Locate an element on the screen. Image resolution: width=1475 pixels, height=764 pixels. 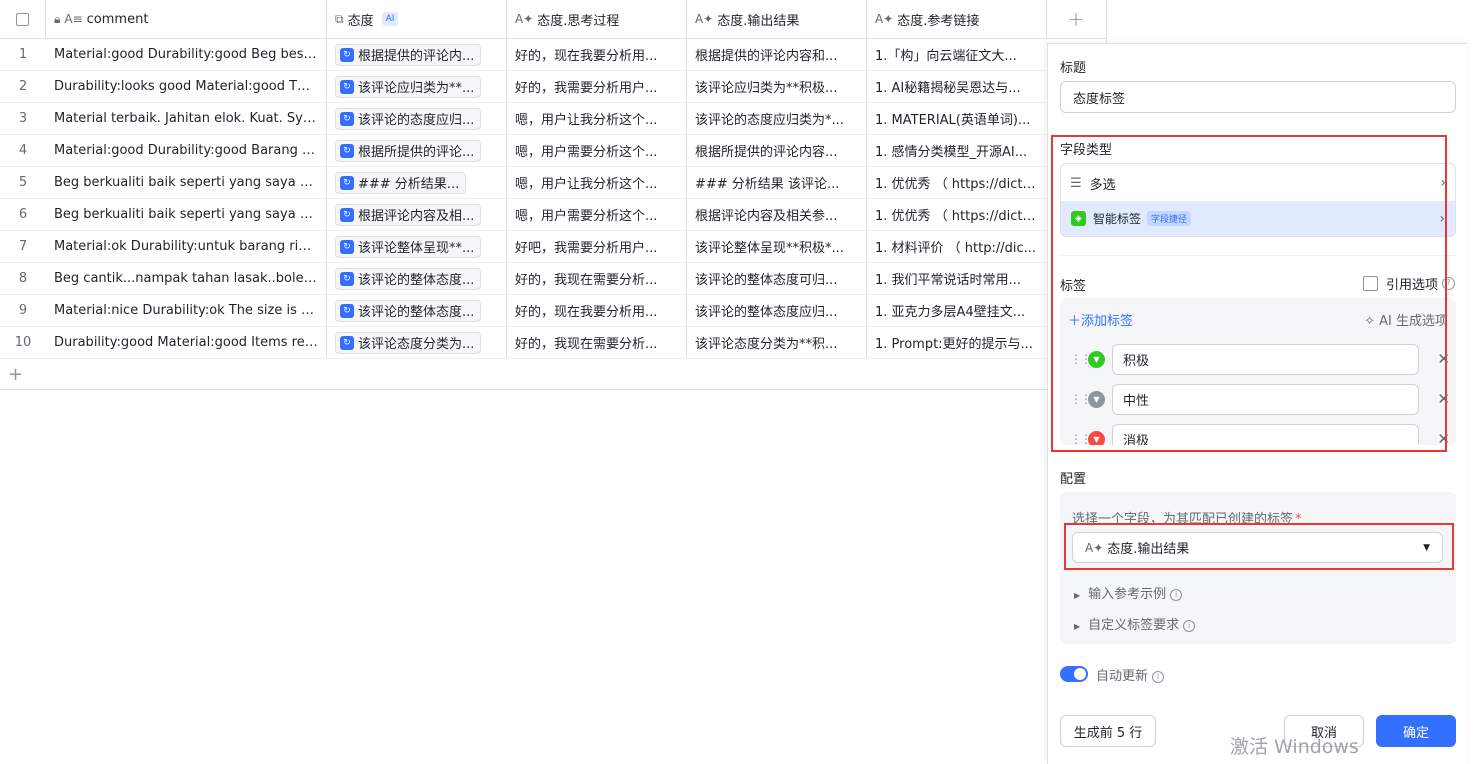
add-column-button: + is located at coordinates (1076, 19).